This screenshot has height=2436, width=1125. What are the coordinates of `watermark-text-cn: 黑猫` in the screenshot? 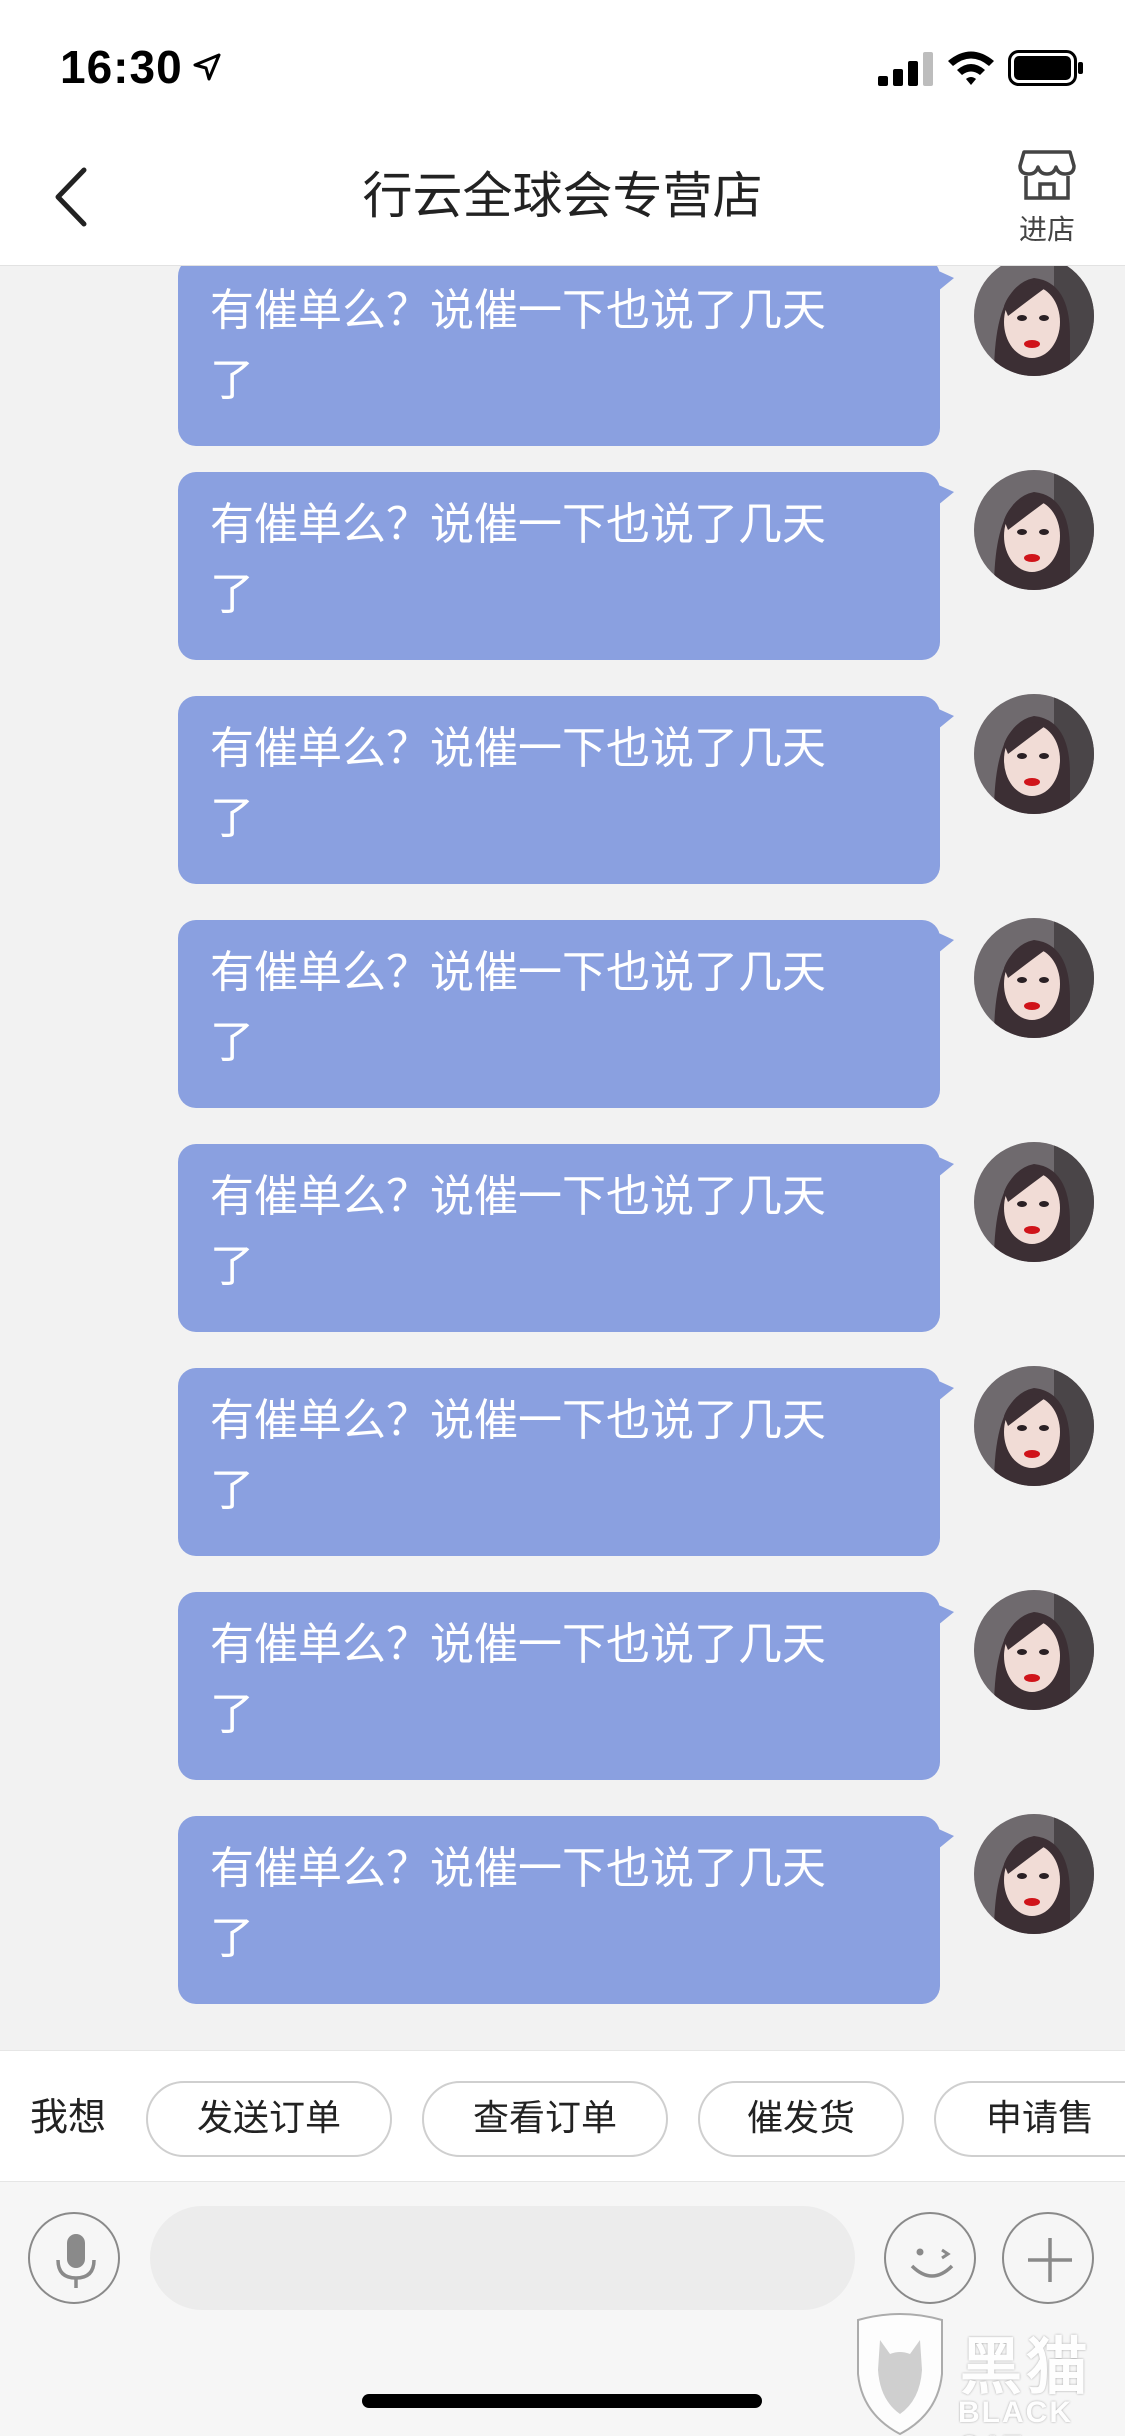 It's located at (1026, 2366).